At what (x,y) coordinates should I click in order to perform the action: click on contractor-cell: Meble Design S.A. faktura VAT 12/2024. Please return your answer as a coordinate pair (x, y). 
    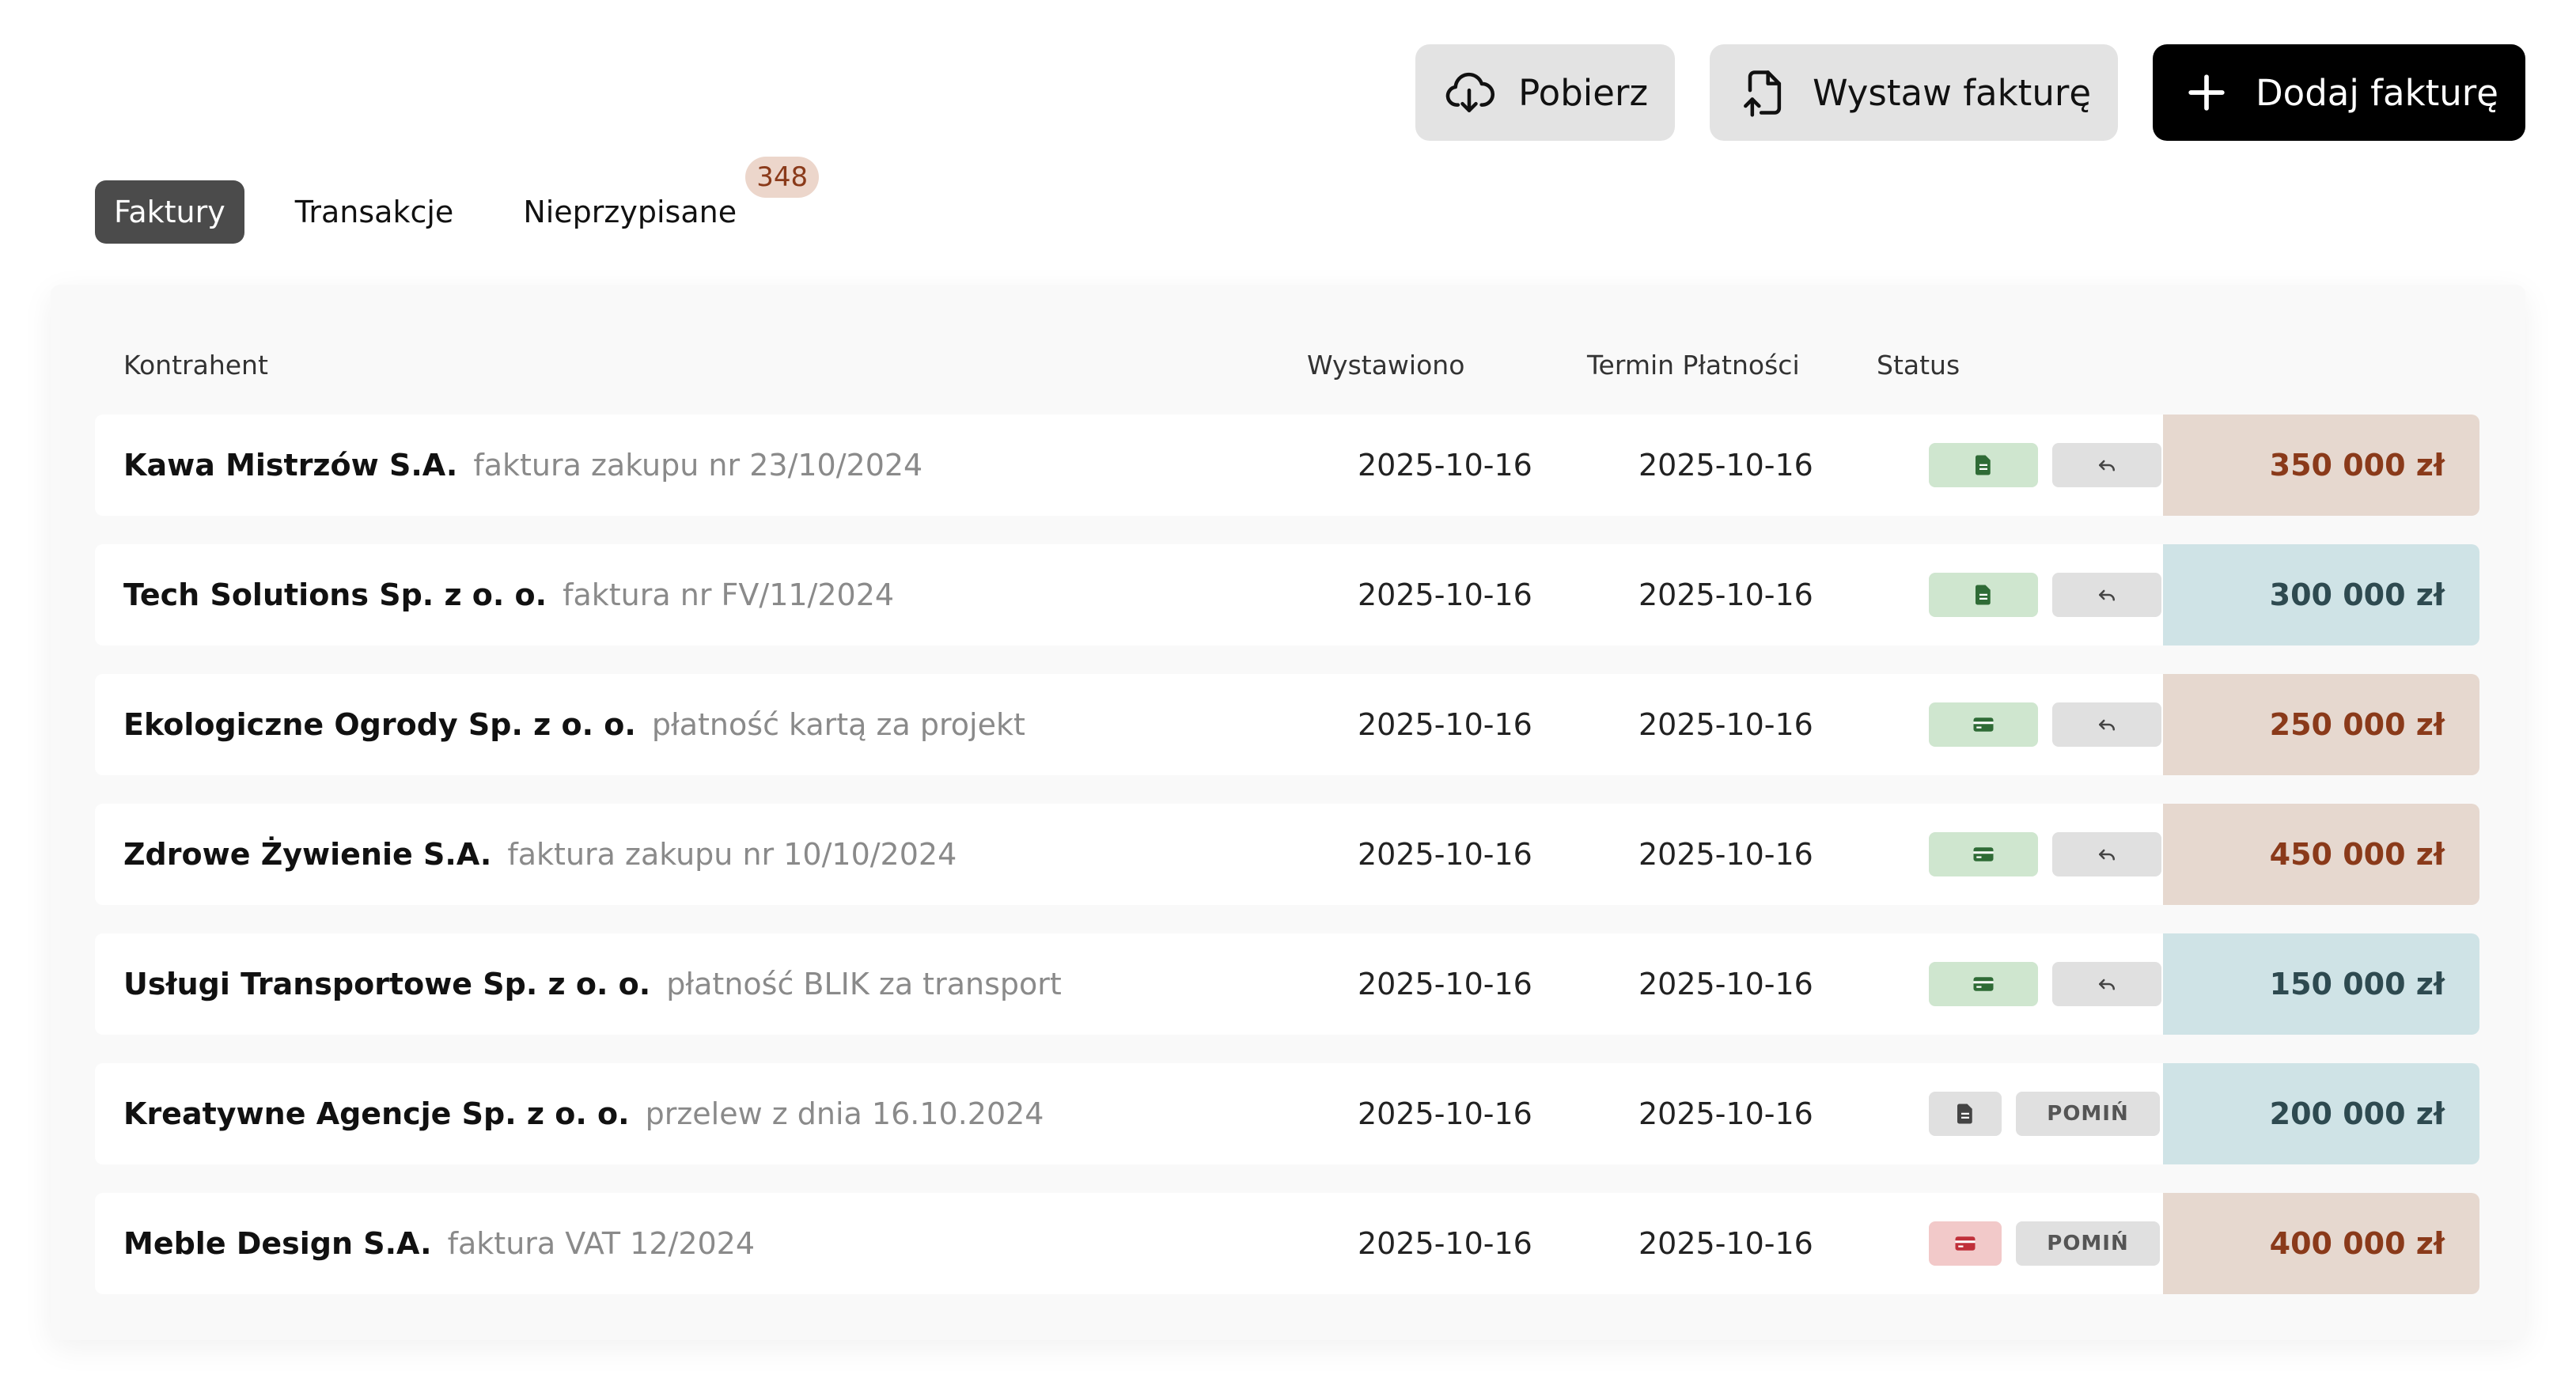
    Looking at the image, I should click on (439, 1243).